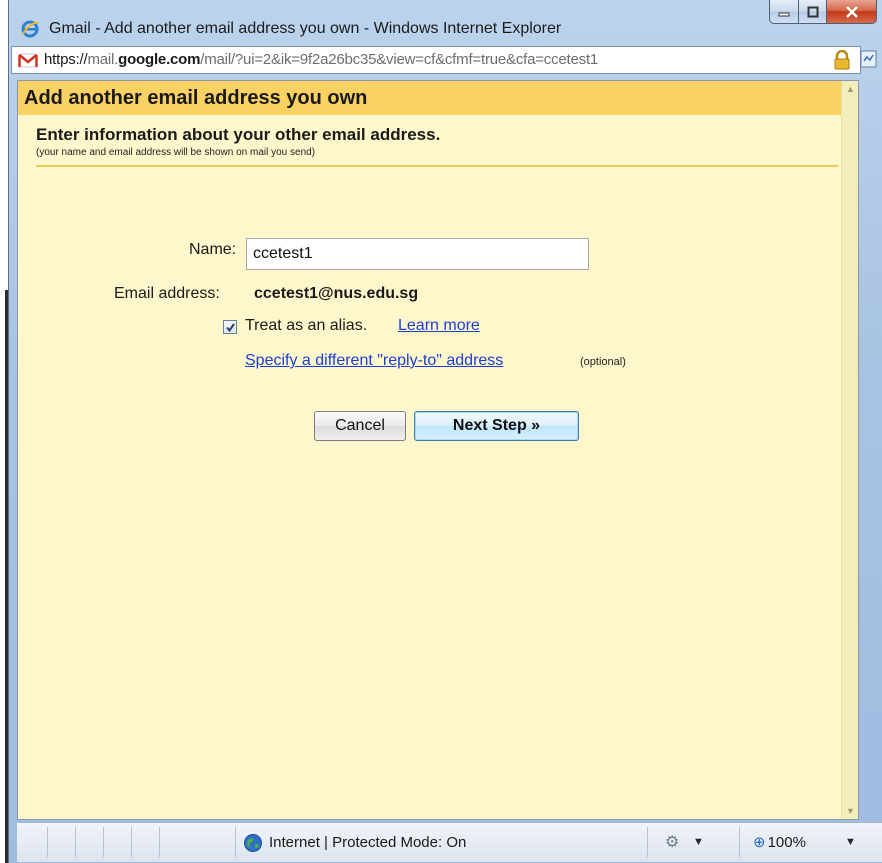  What do you see at coordinates (167, 293) in the screenshot?
I see `email-label: Email address:` at bounding box center [167, 293].